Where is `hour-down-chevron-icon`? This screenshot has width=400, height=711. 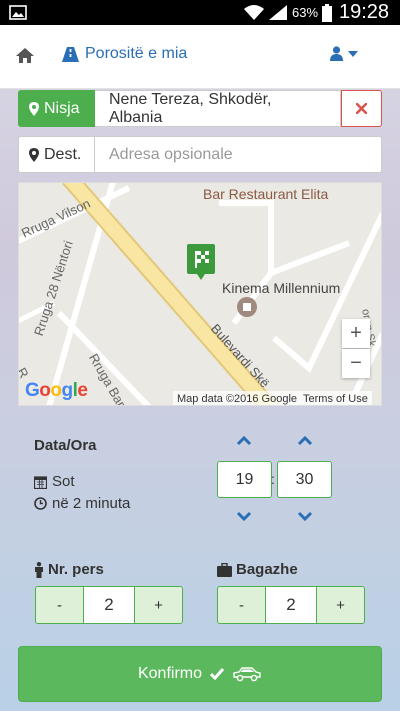
hour-down-chevron-icon is located at coordinates (244, 516).